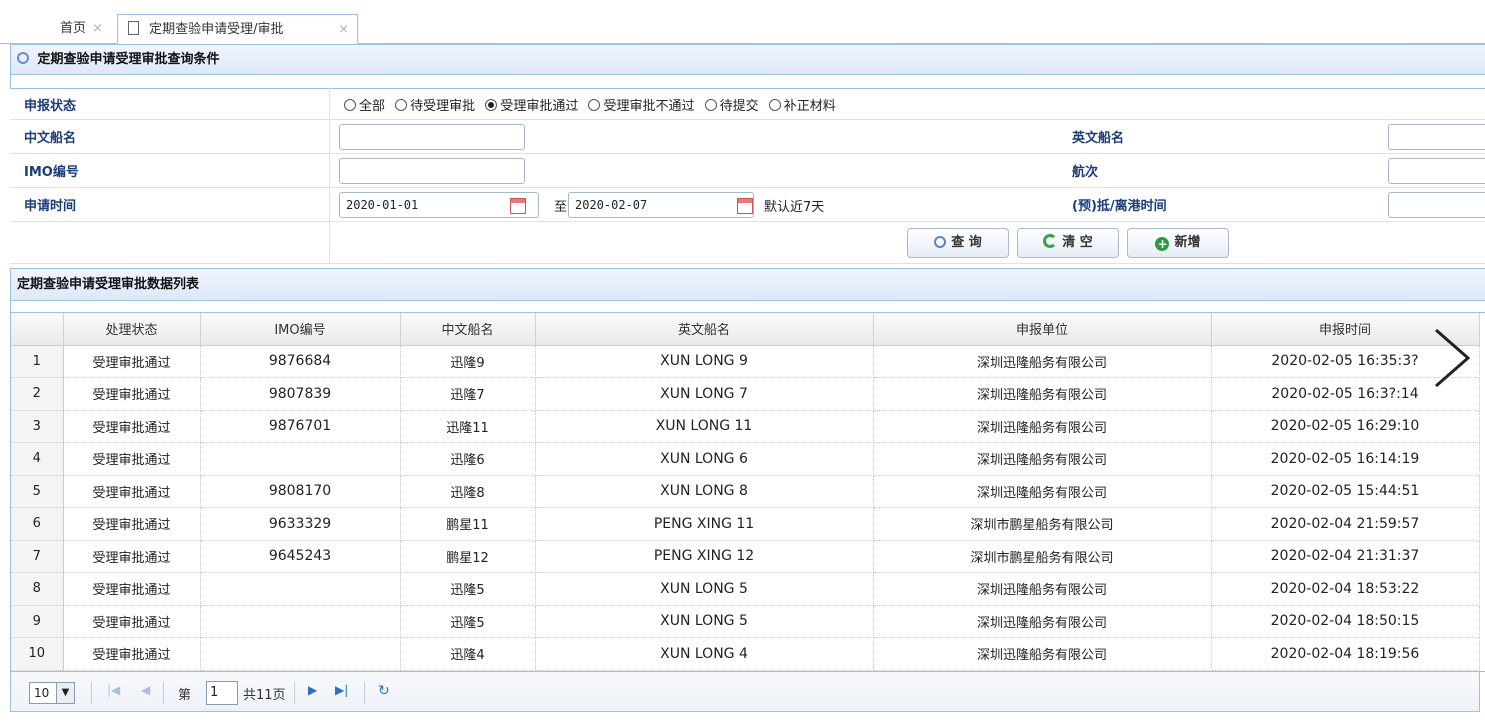  What do you see at coordinates (468, 361) in the screenshot?
I see `row-cn-name: 迅隆9` at bounding box center [468, 361].